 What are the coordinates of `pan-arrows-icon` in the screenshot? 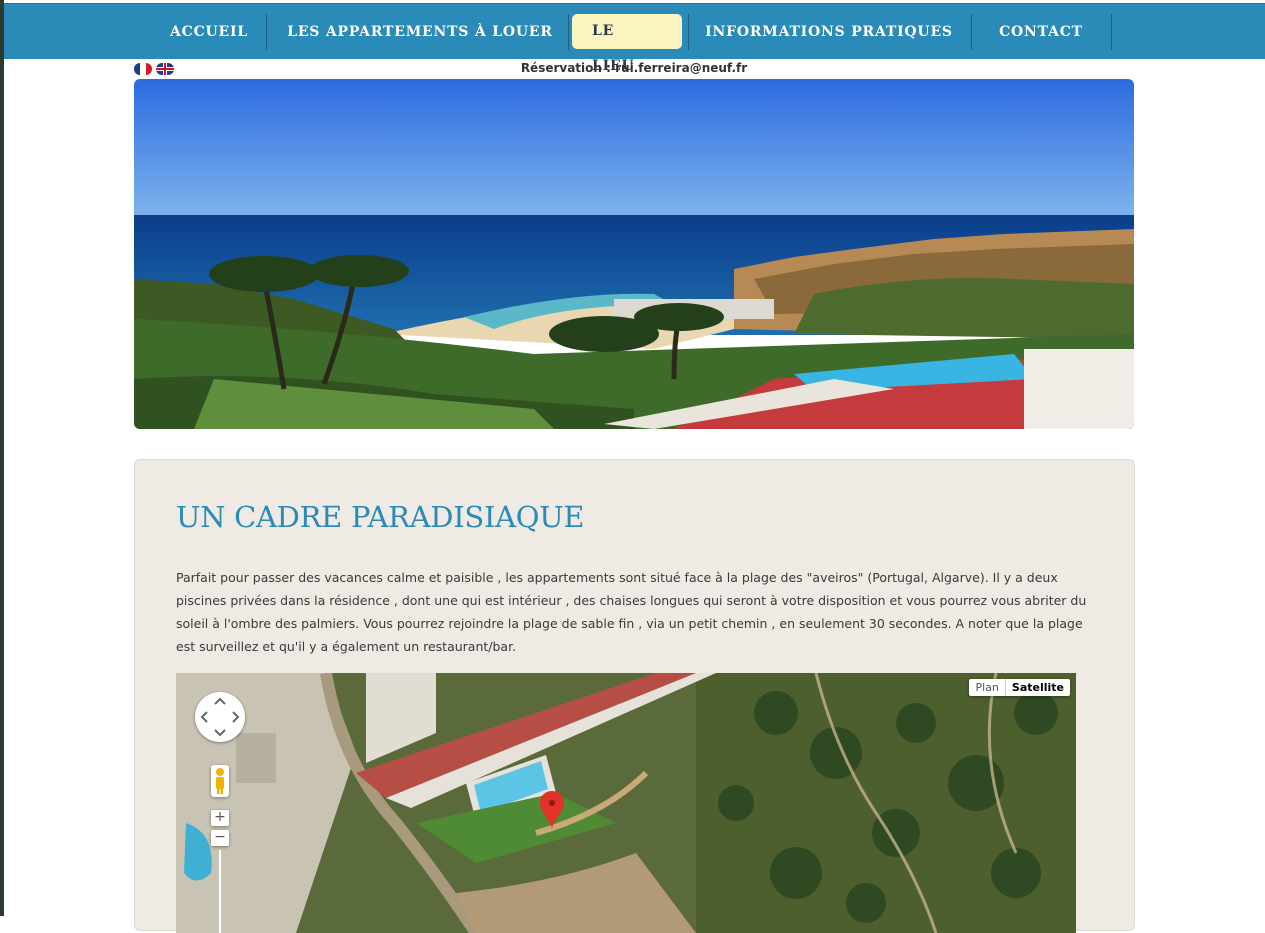 It's located at (220, 717).